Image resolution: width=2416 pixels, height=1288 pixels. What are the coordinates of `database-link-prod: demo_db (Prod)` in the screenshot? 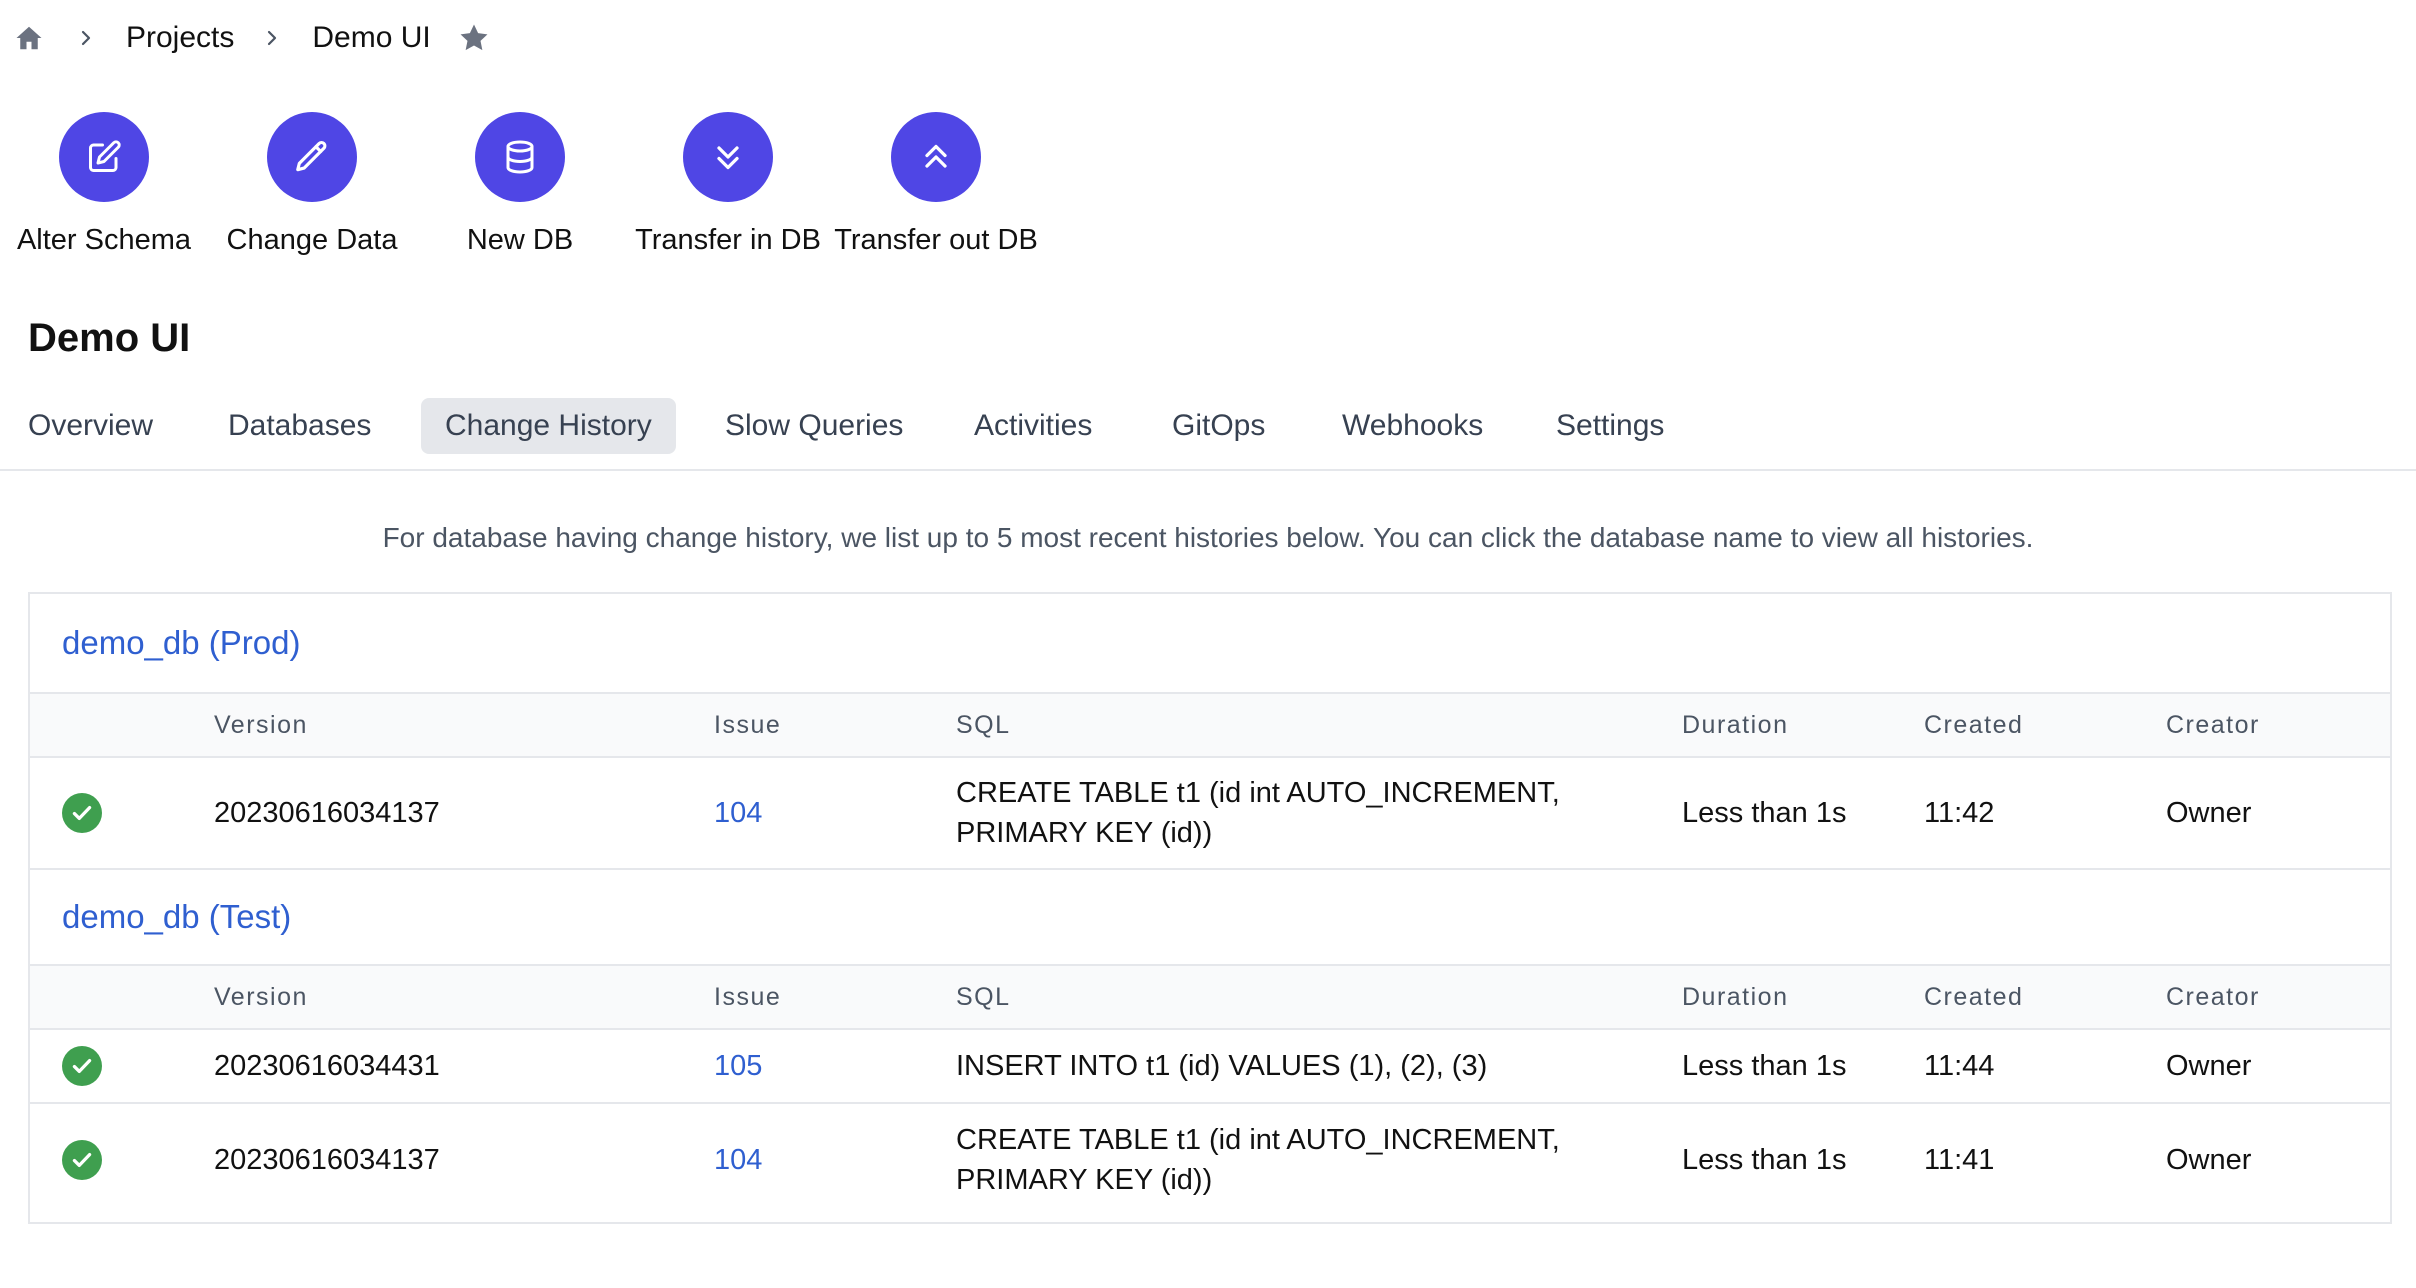 It's located at (1210, 643).